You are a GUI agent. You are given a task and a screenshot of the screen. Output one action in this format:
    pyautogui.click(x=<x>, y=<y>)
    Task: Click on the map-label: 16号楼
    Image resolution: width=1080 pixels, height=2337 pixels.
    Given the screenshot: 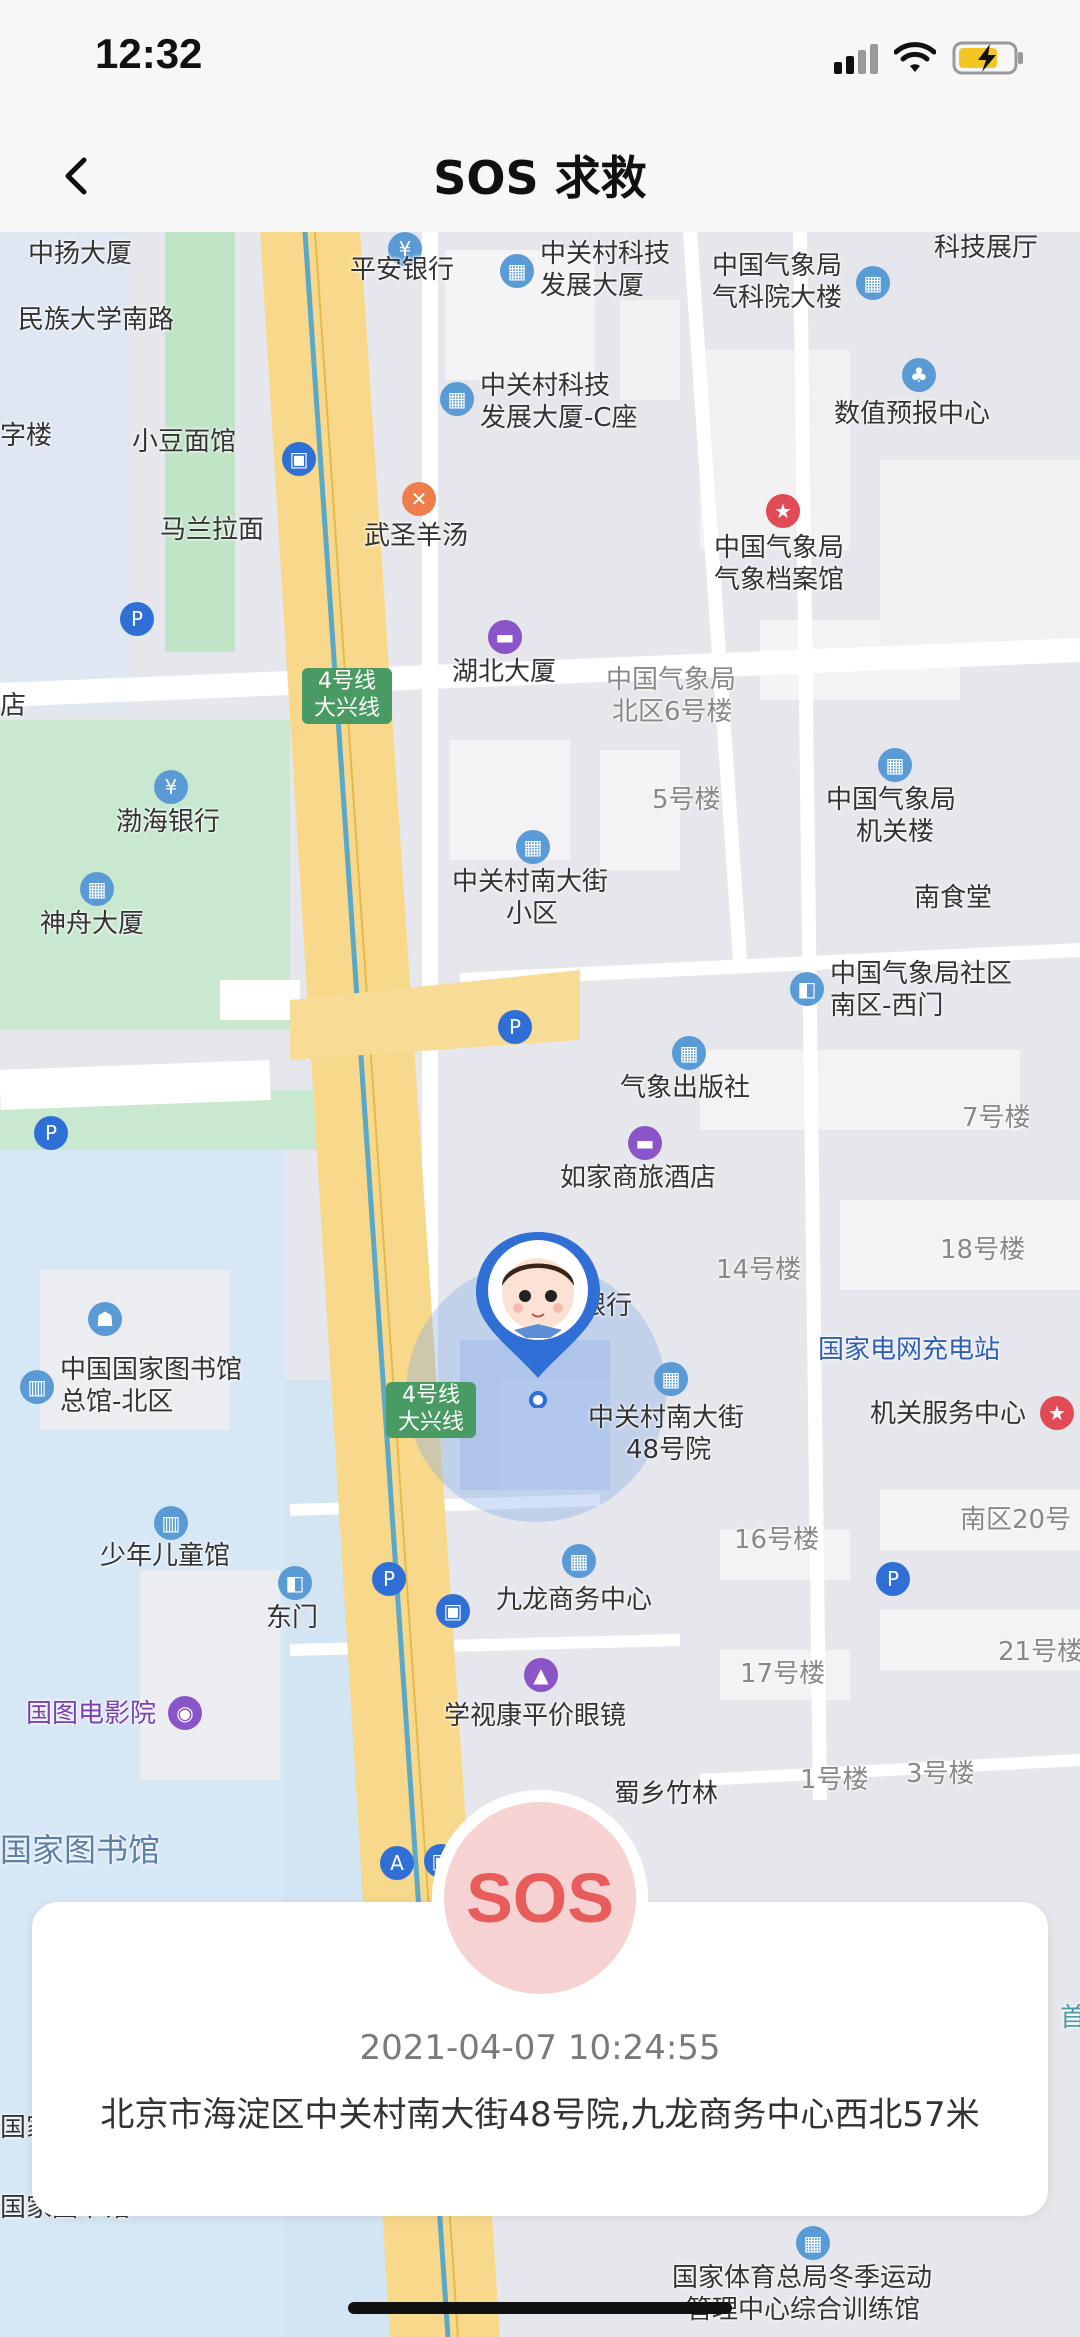 What is the action you would take?
    pyautogui.click(x=777, y=1540)
    